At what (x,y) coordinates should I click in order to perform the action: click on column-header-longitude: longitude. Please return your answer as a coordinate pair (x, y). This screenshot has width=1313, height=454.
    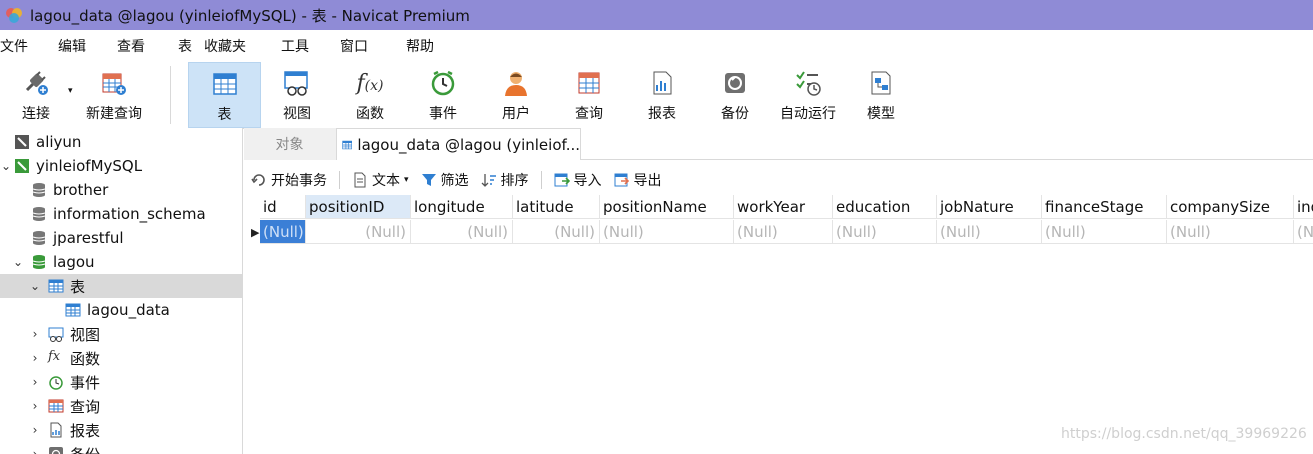
    Looking at the image, I should click on (462, 207).